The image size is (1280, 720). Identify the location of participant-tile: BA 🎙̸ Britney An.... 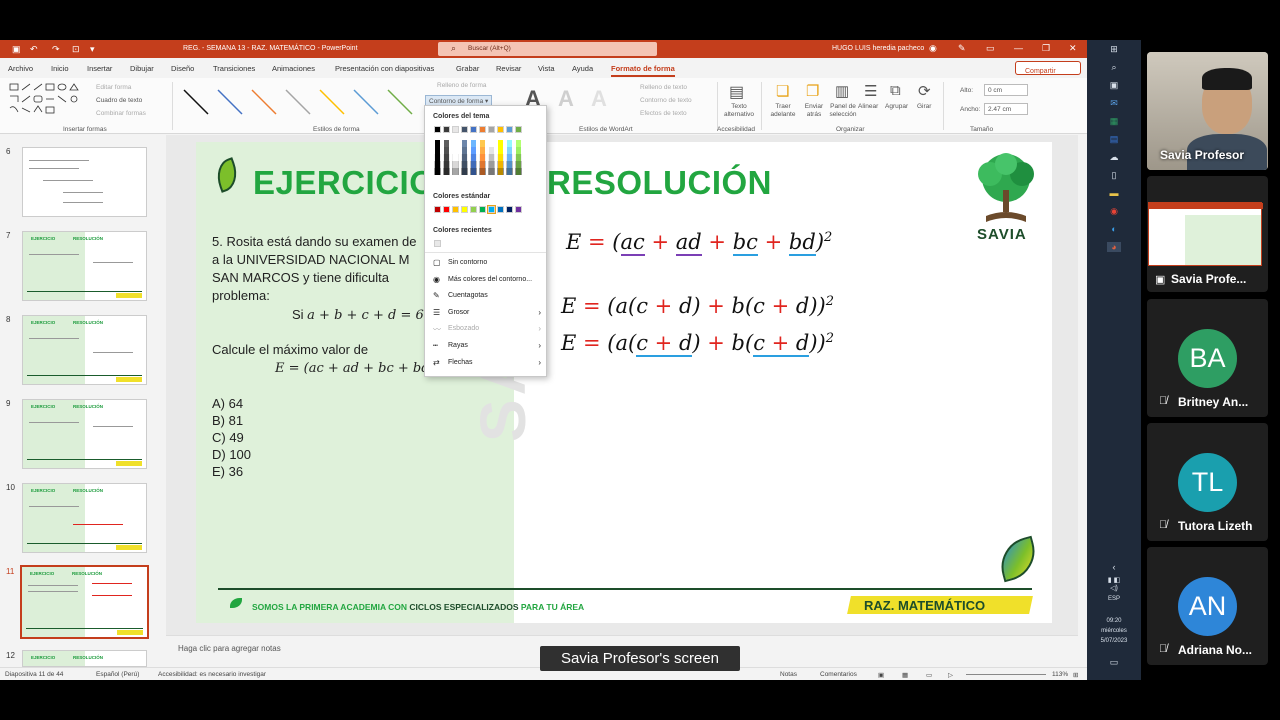
(1207, 358).